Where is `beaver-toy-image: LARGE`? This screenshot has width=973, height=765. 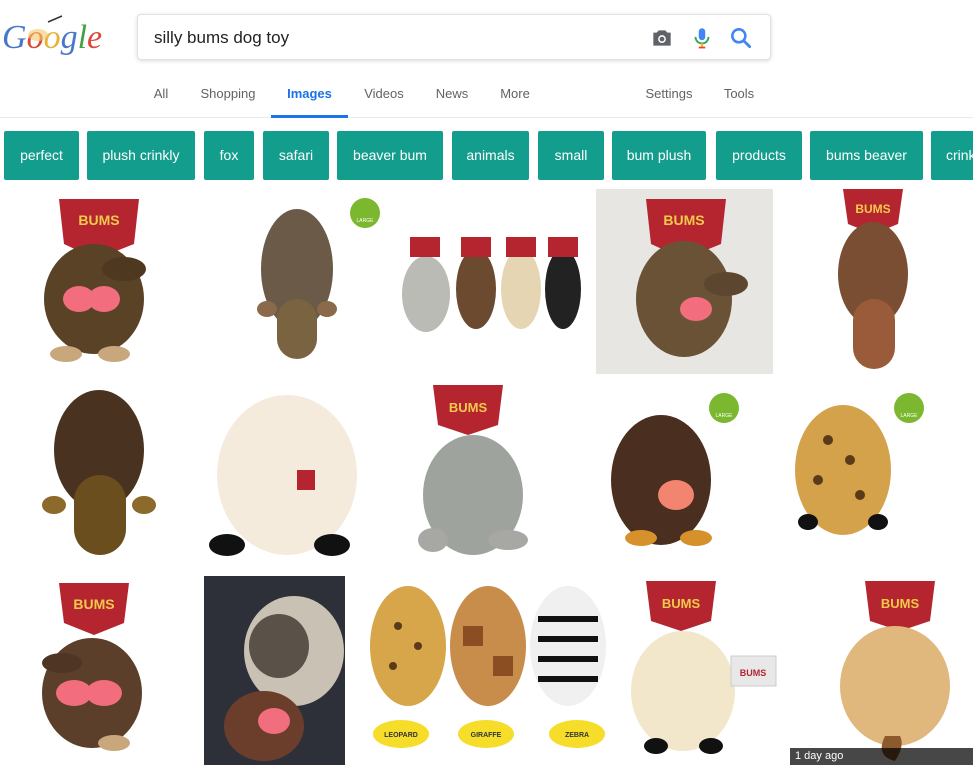
beaver-toy-image: LARGE is located at coordinates (318, 278).